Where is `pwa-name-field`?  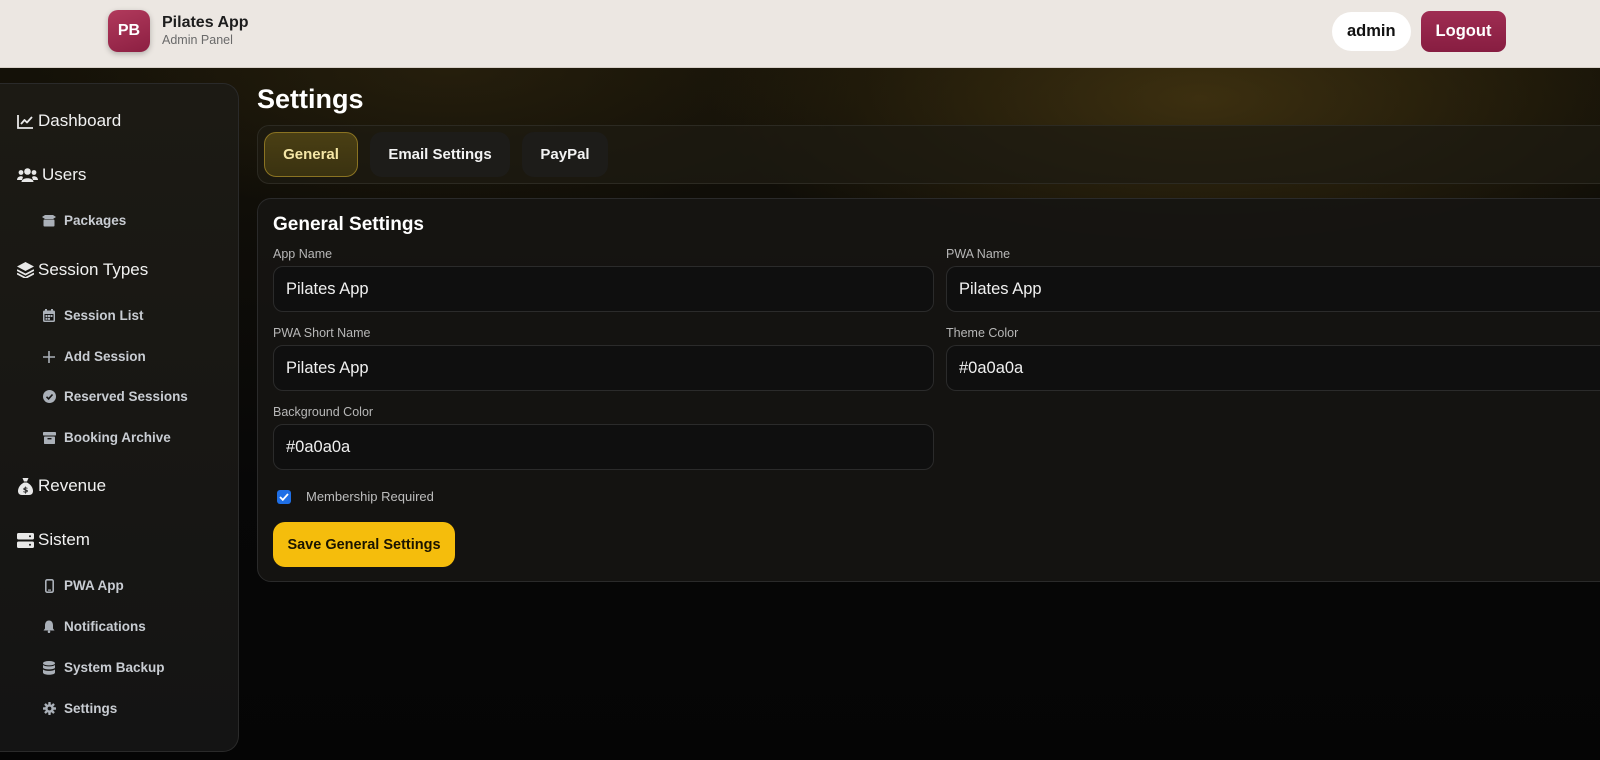 pwa-name-field is located at coordinates (1273, 289).